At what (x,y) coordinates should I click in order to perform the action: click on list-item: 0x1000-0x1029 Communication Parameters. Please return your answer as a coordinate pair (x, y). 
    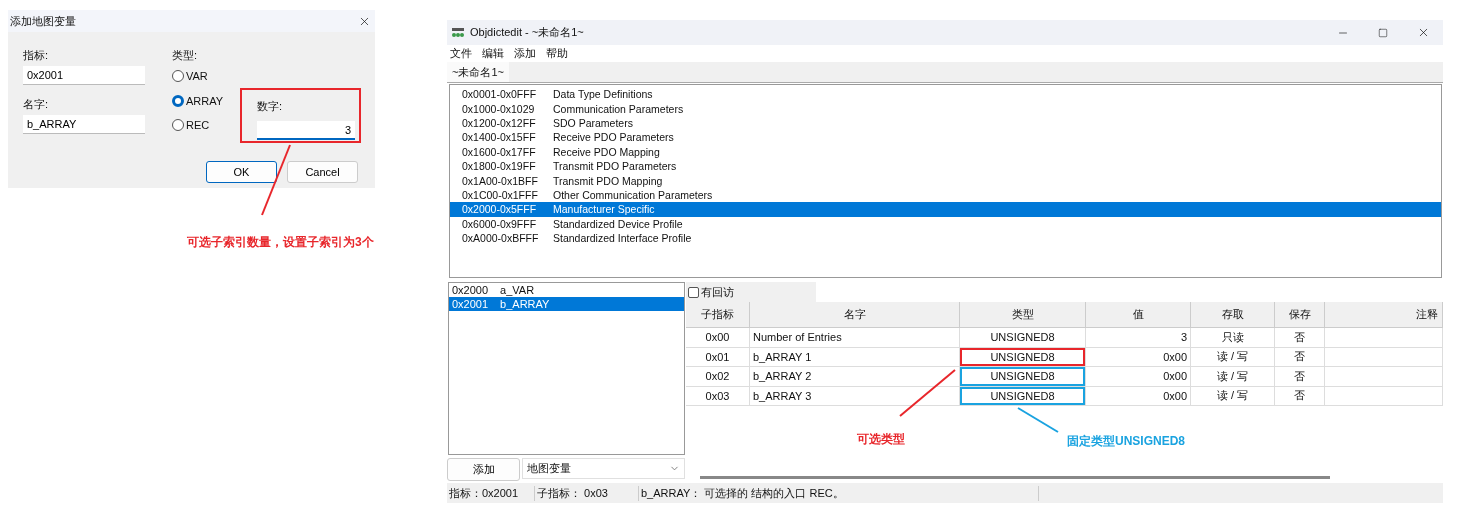
    Looking at the image, I should click on (945, 108).